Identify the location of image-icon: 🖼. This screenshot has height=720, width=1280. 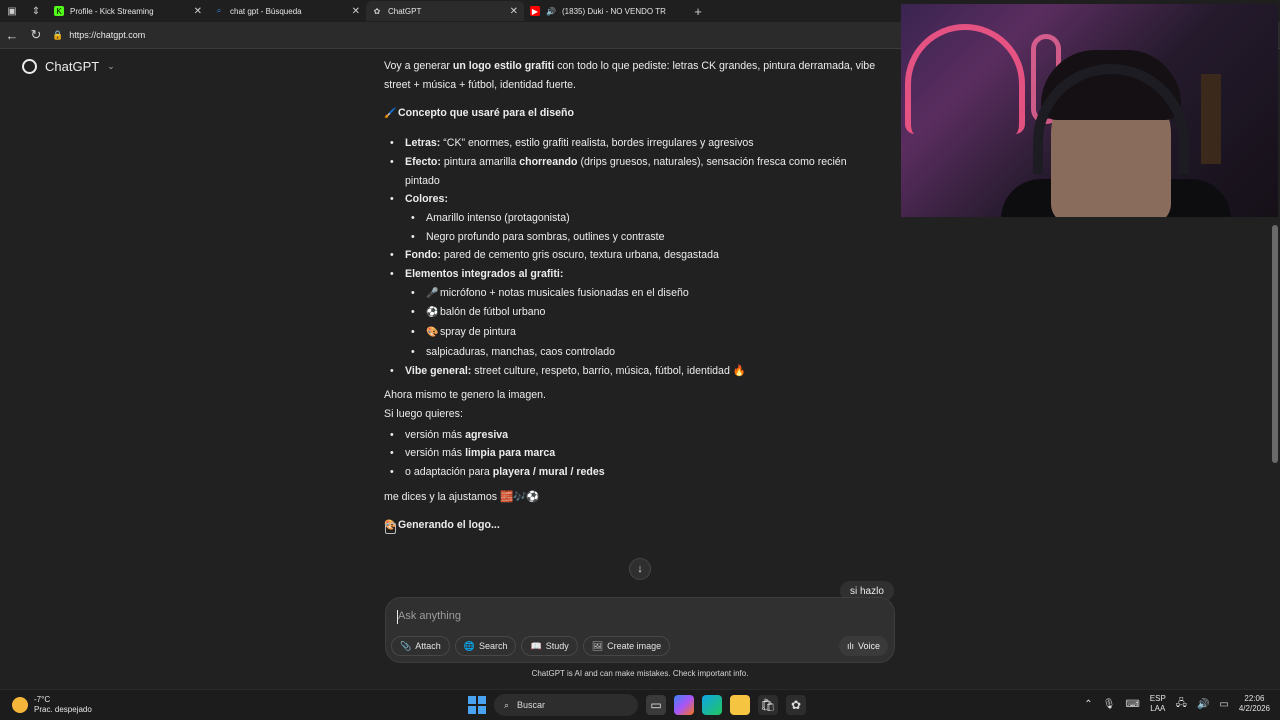
(597, 645).